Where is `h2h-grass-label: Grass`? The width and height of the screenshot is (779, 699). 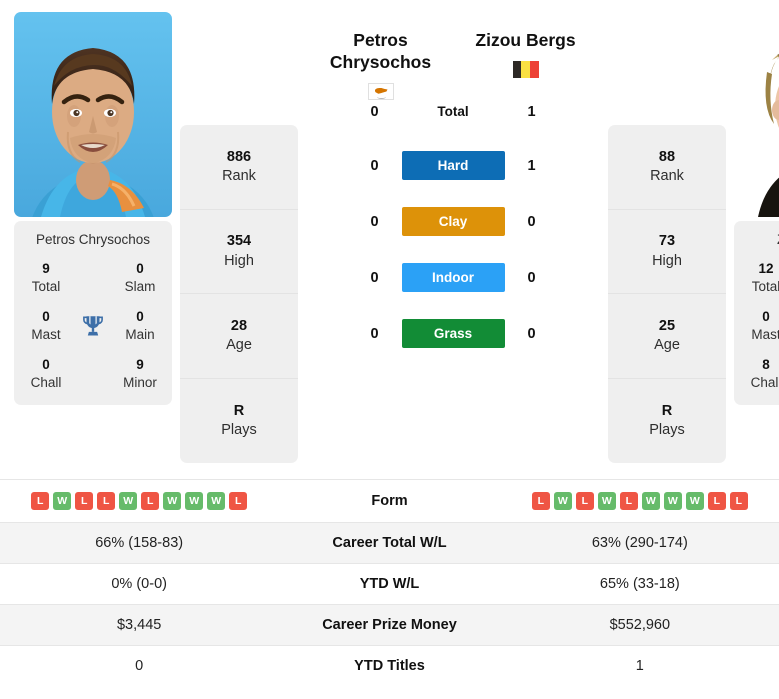
h2h-grass-label: Grass is located at coordinates (453, 334).